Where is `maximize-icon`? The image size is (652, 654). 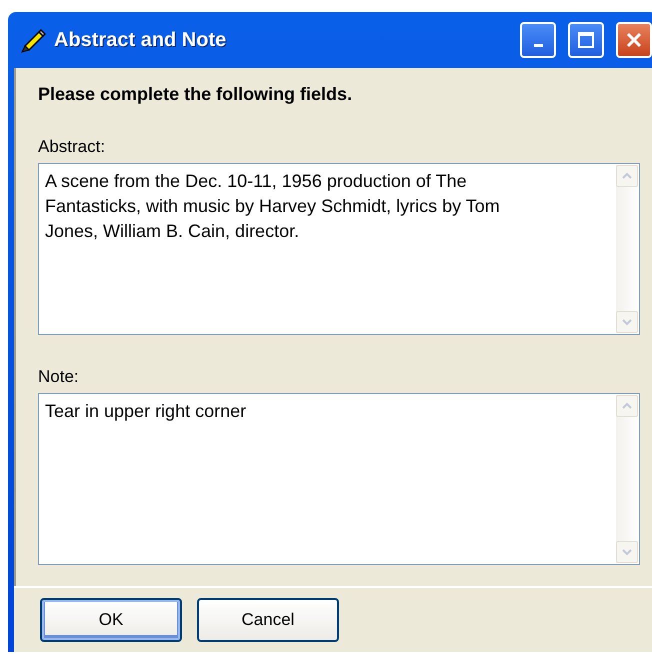 maximize-icon is located at coordinates (586, 40).